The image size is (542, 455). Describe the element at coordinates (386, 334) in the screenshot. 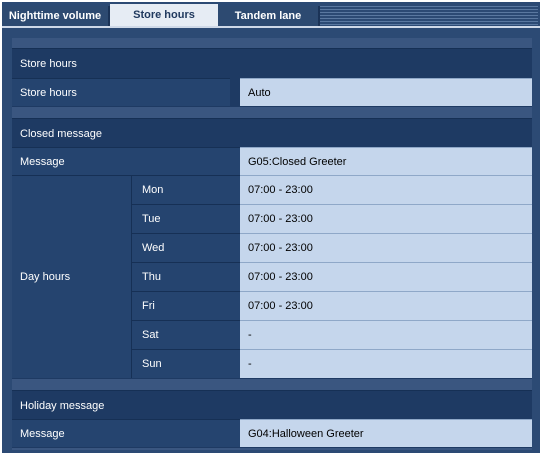

I see `day-hours-sat: -` at that location.